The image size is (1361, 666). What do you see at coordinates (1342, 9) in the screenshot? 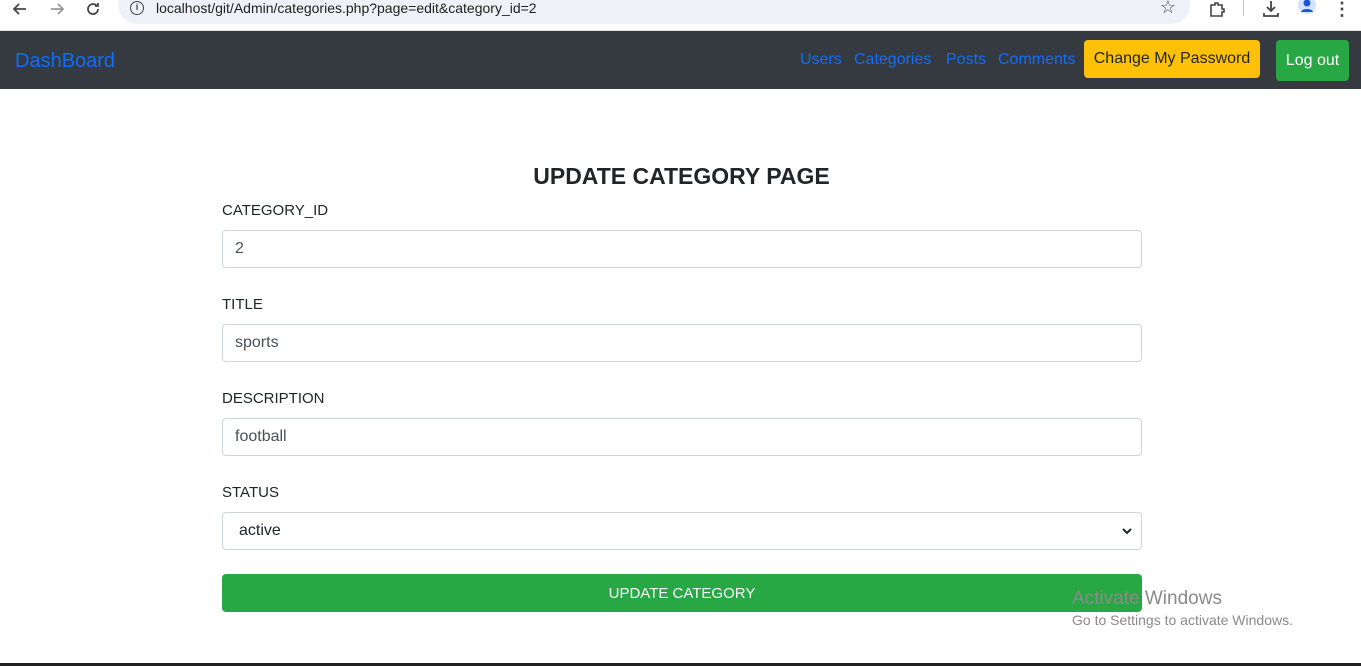
I see `menu-dots-icon: ⋮` at bounding box center [1342, 9].